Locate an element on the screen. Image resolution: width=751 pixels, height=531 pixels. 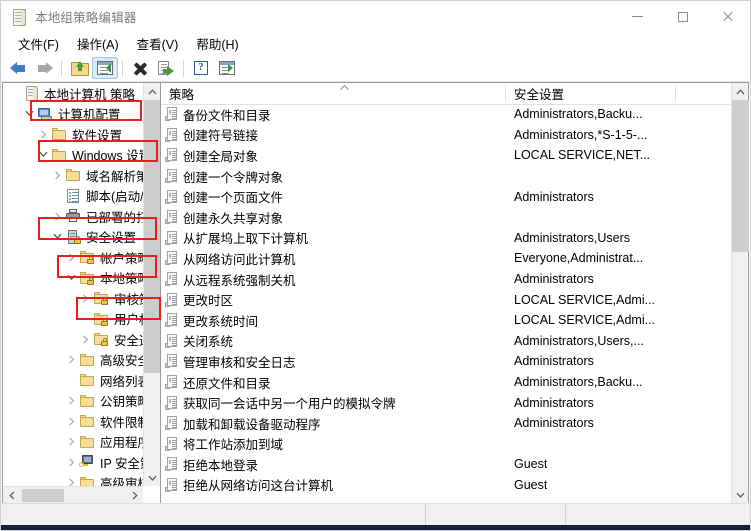
tree-item-advanced-audit-policy: 高级审核策略配置 is located at coordinates (73, 479).